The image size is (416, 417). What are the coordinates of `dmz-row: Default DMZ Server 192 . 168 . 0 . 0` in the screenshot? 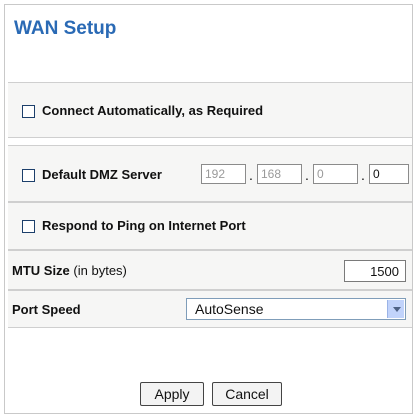 It's located at (210, 173).